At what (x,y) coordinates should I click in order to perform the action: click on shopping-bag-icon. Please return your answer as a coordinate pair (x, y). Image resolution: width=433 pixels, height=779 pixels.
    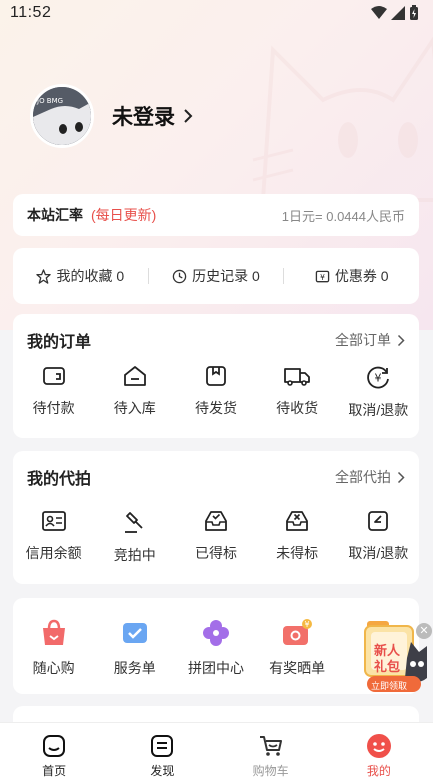
    Looking at the image, I should click on (53, 632).